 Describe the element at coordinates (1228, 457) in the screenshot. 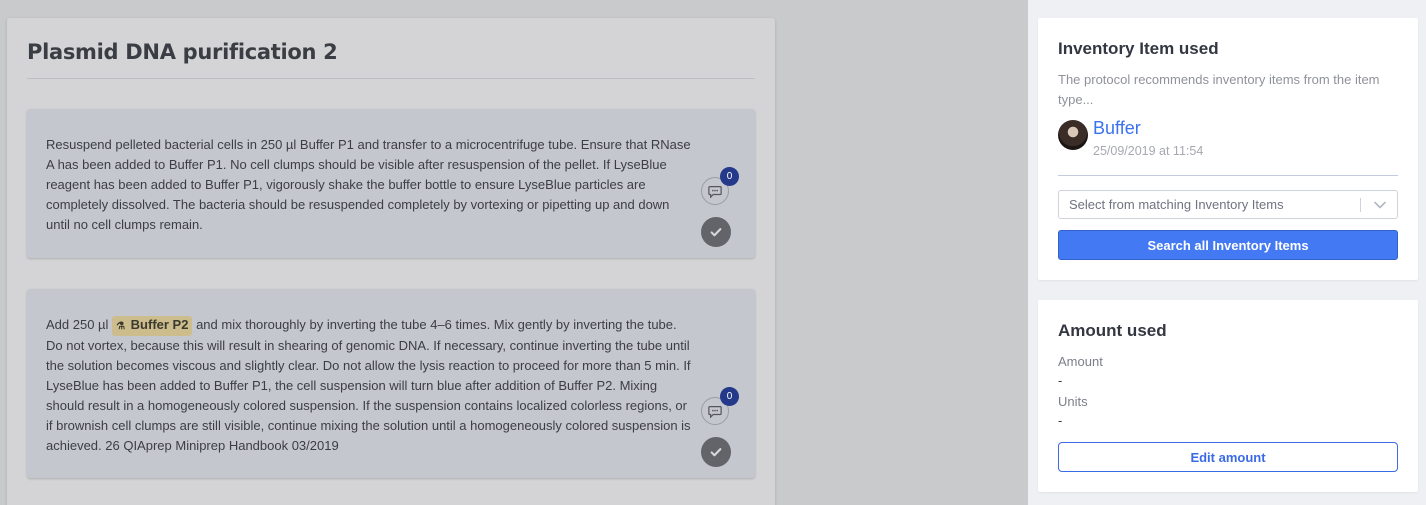

I see `edit-amount-button: Edit amount` at that location.